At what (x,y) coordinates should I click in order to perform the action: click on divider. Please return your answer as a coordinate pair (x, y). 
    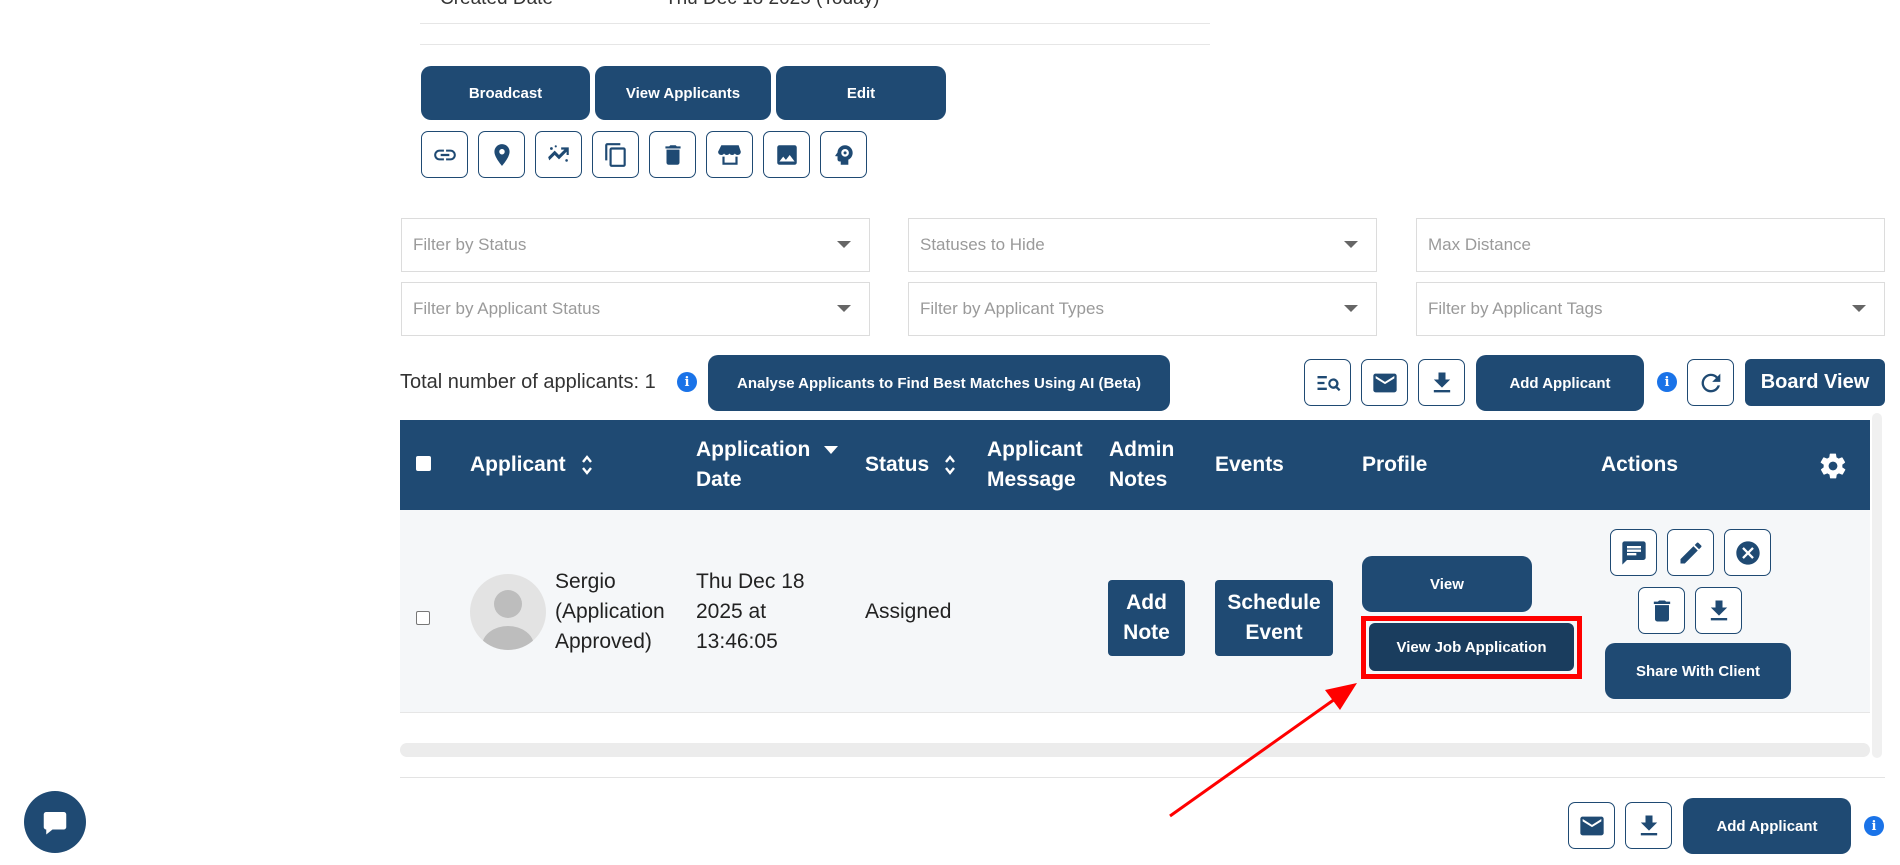
    Looking at the image, I should click on (815, 44).